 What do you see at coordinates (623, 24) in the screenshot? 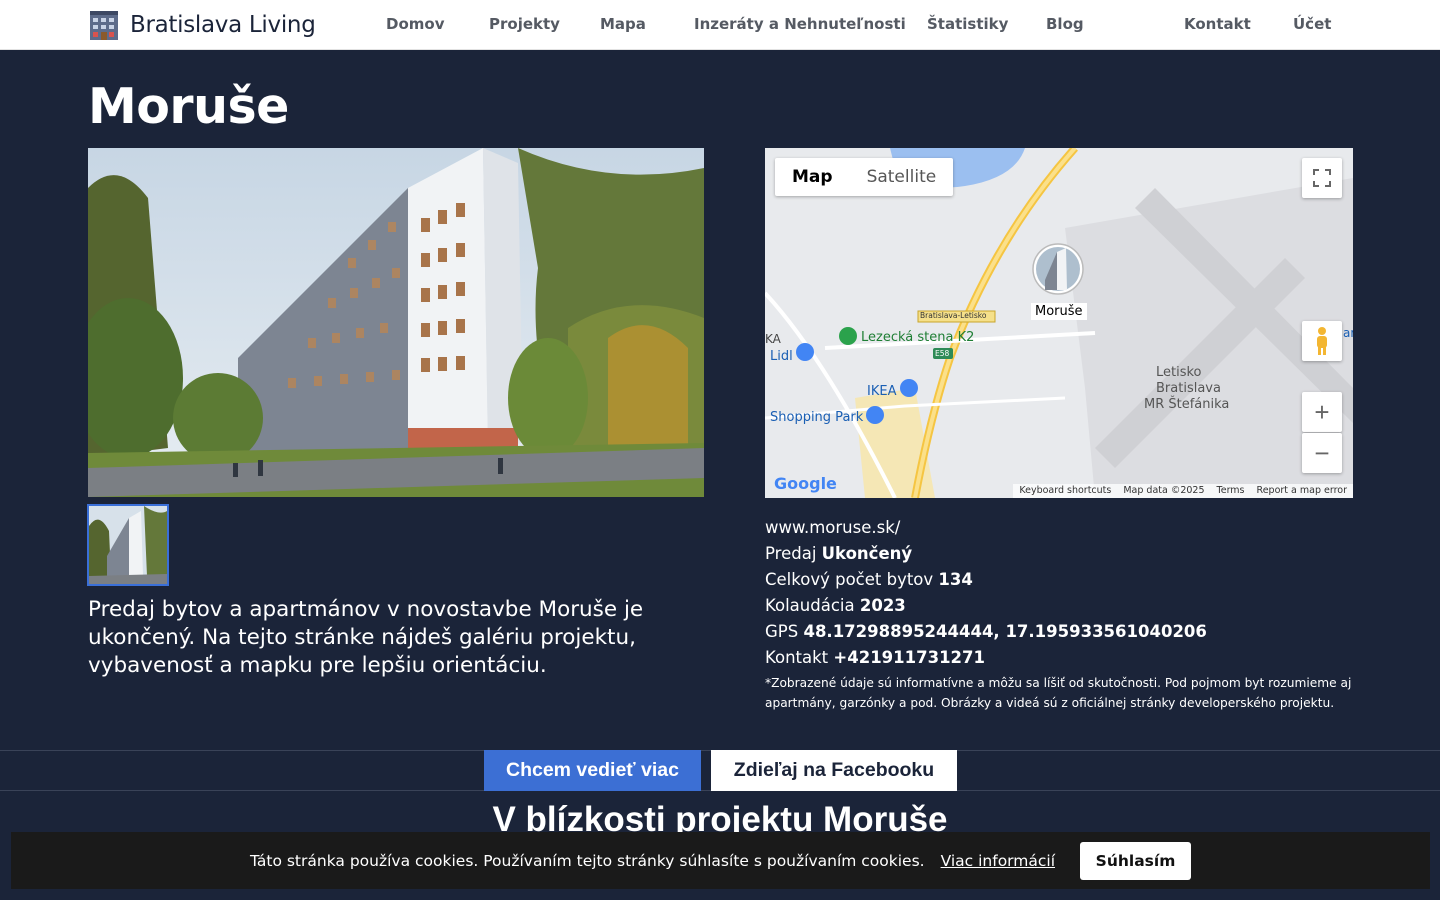
I see `nav-mapa: Mapa` at bounding box center [623, 24].